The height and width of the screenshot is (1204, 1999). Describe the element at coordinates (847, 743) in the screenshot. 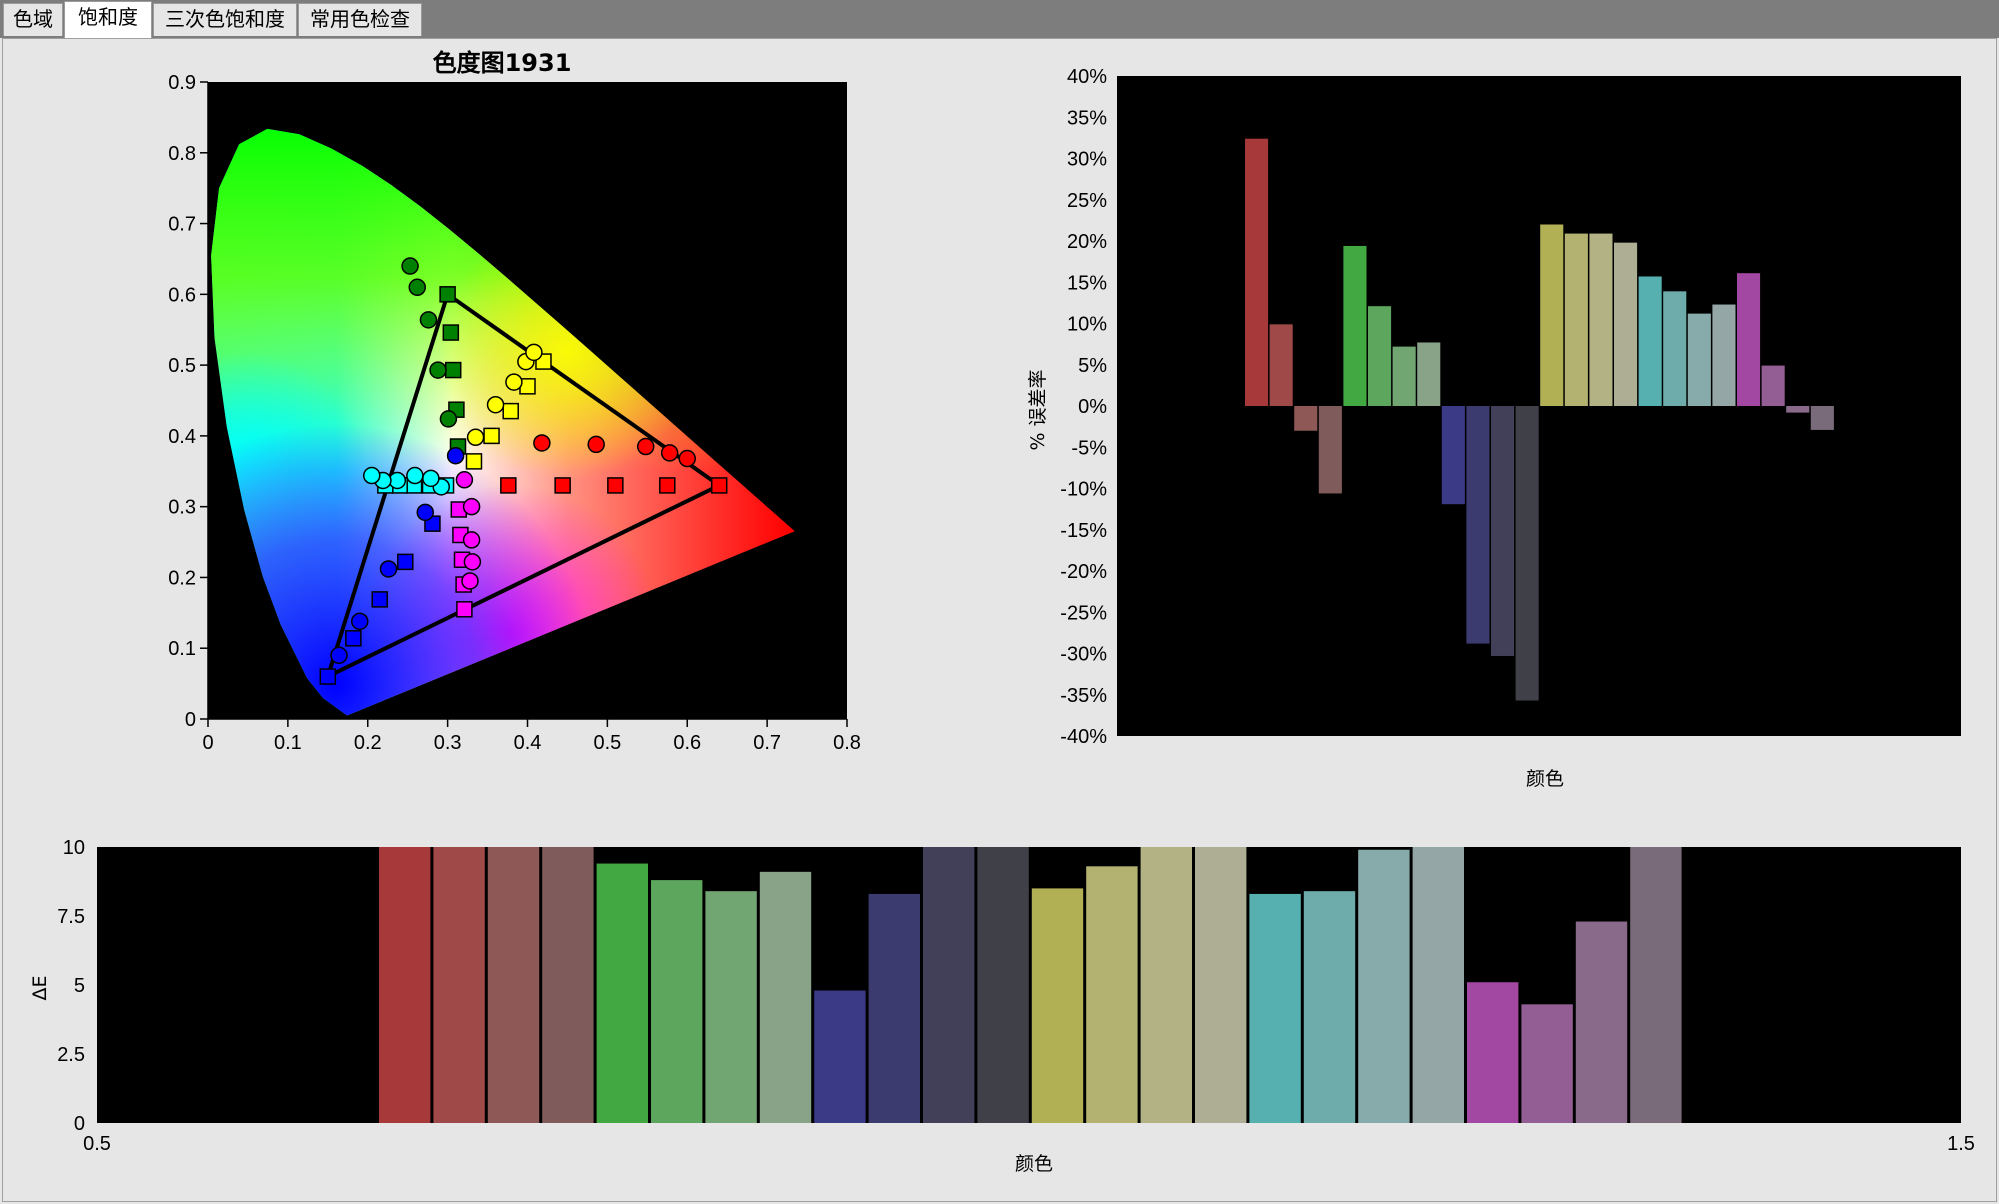

I see `cie-x-tick-label: 0.8` at that location.